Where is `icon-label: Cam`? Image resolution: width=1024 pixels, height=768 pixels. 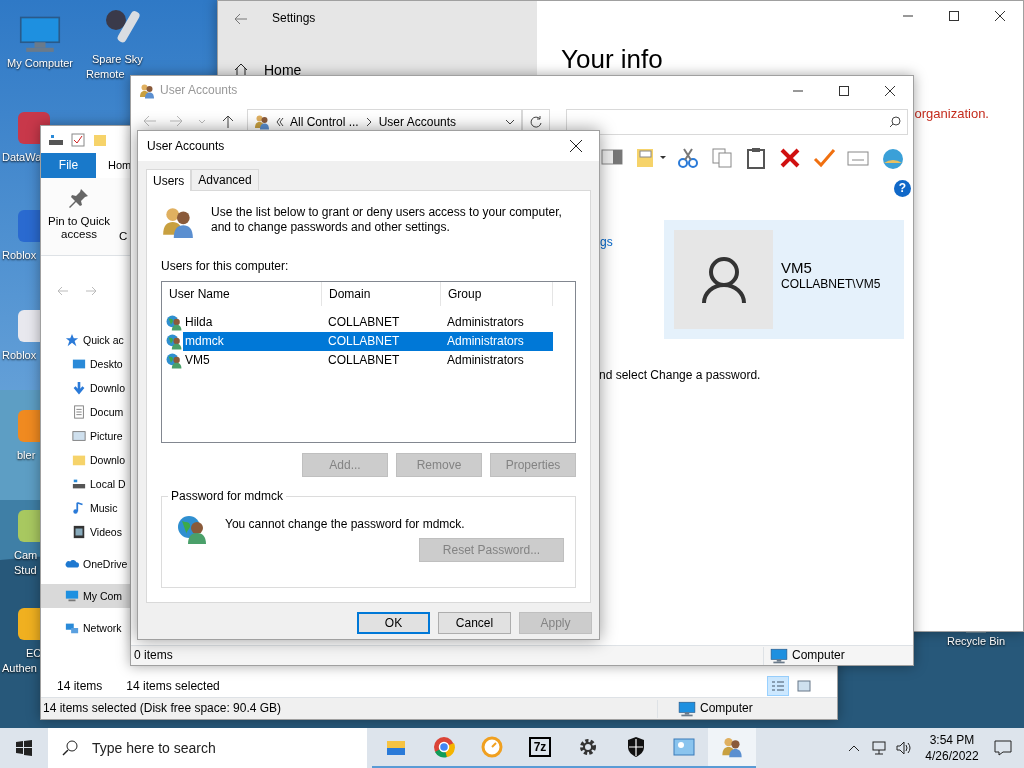
icon-label: Cam is located at coordinates (26, 555).